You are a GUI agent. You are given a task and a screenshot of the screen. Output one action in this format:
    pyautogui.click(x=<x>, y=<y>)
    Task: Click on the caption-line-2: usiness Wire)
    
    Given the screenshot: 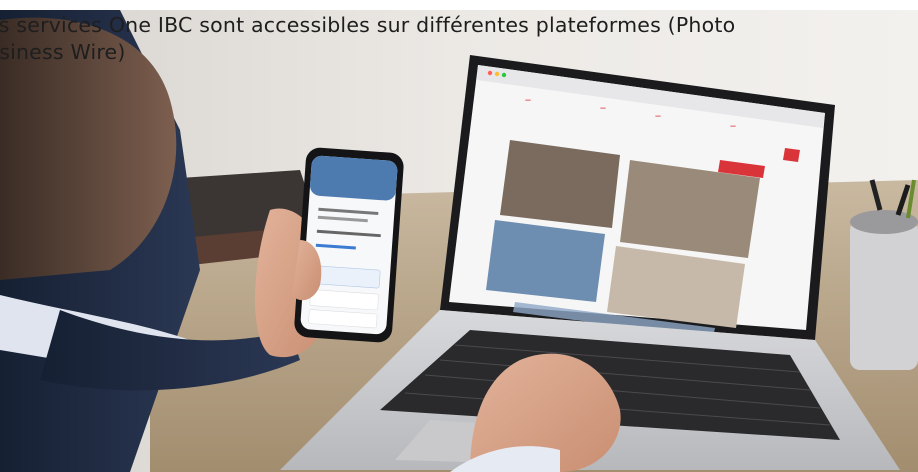 What is the action you would take?
    pyautogui.click(x=63, y=52)
    